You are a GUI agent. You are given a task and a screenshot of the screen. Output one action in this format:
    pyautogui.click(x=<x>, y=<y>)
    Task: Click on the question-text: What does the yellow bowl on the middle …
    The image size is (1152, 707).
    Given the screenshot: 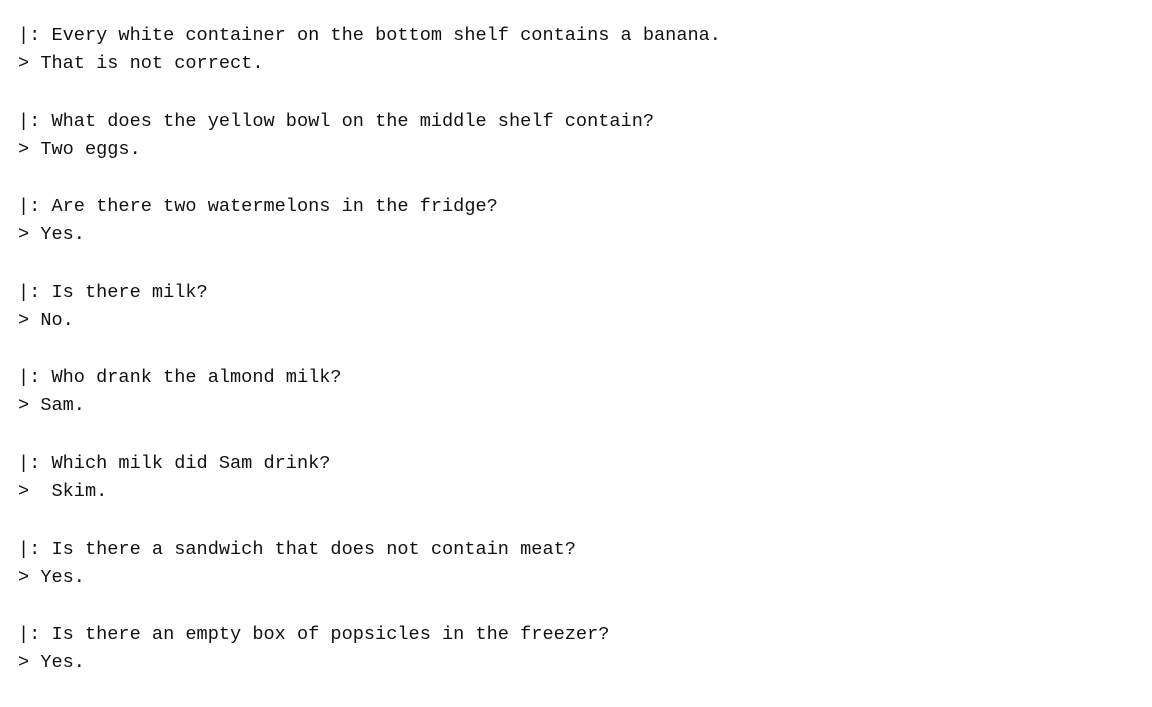 What is the action you would take?
    pyautogui.click(x=353, y=121)
    